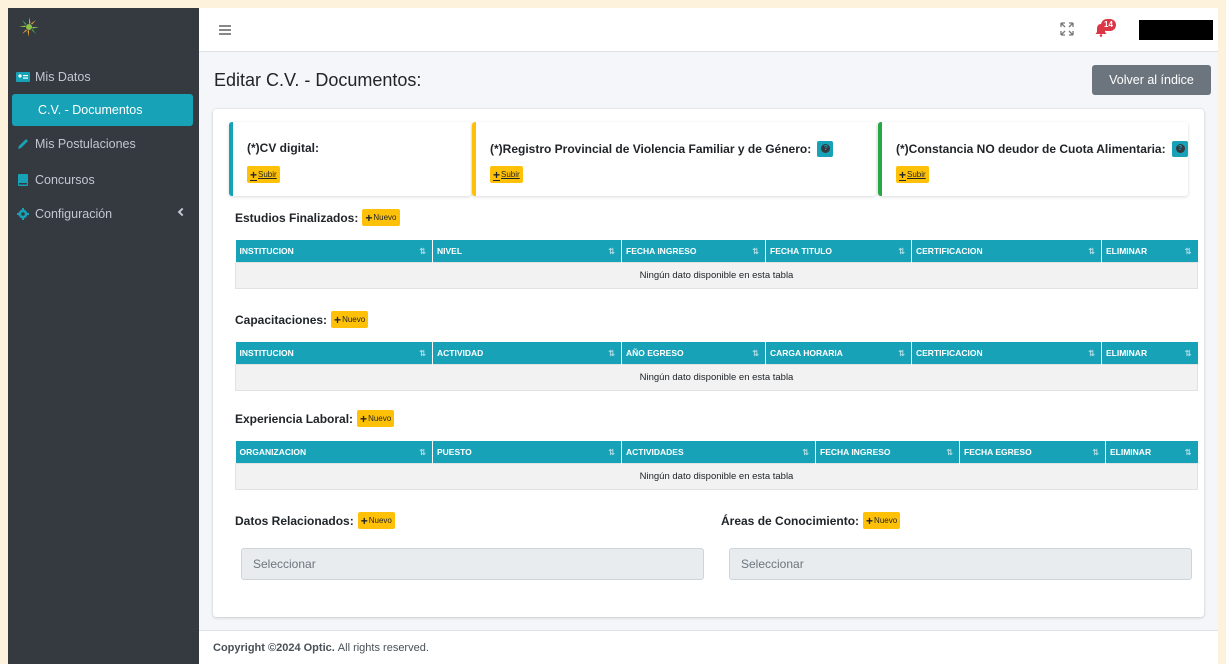  What do you see at coordinates (274, 647) in the screenshot?
I see `footer-copyright: Copyright ©2024 Optic.` at bounding box center [274, 647].